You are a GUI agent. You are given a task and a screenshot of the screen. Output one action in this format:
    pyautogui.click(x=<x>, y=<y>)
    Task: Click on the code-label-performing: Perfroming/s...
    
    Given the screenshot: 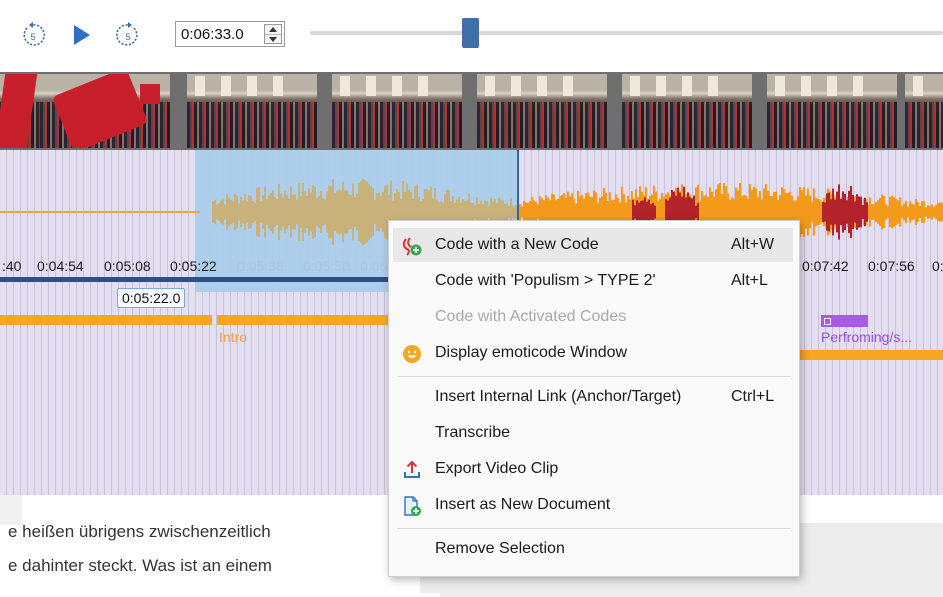 What is the action you would take?
    pyautogui.click(x=867, y=337)
    